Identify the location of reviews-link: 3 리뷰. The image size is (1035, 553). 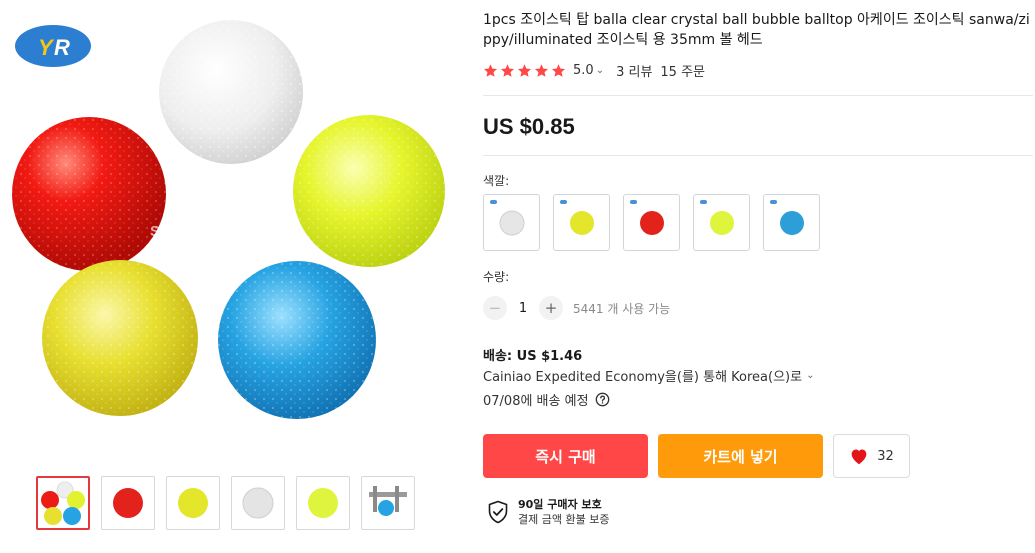
(634, 70).